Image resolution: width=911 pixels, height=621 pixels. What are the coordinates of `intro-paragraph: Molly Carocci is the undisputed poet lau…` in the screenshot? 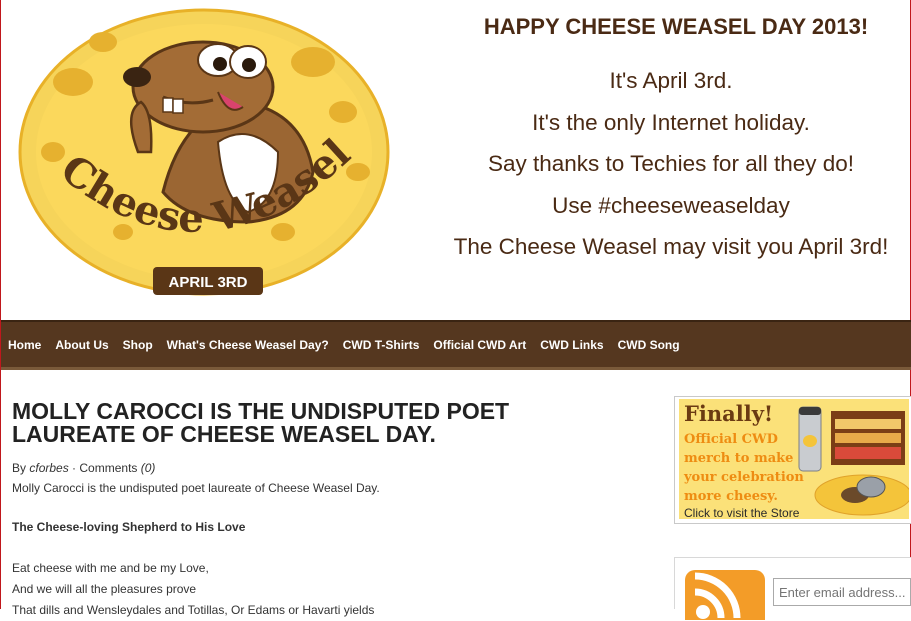 It's located at (196, 488).